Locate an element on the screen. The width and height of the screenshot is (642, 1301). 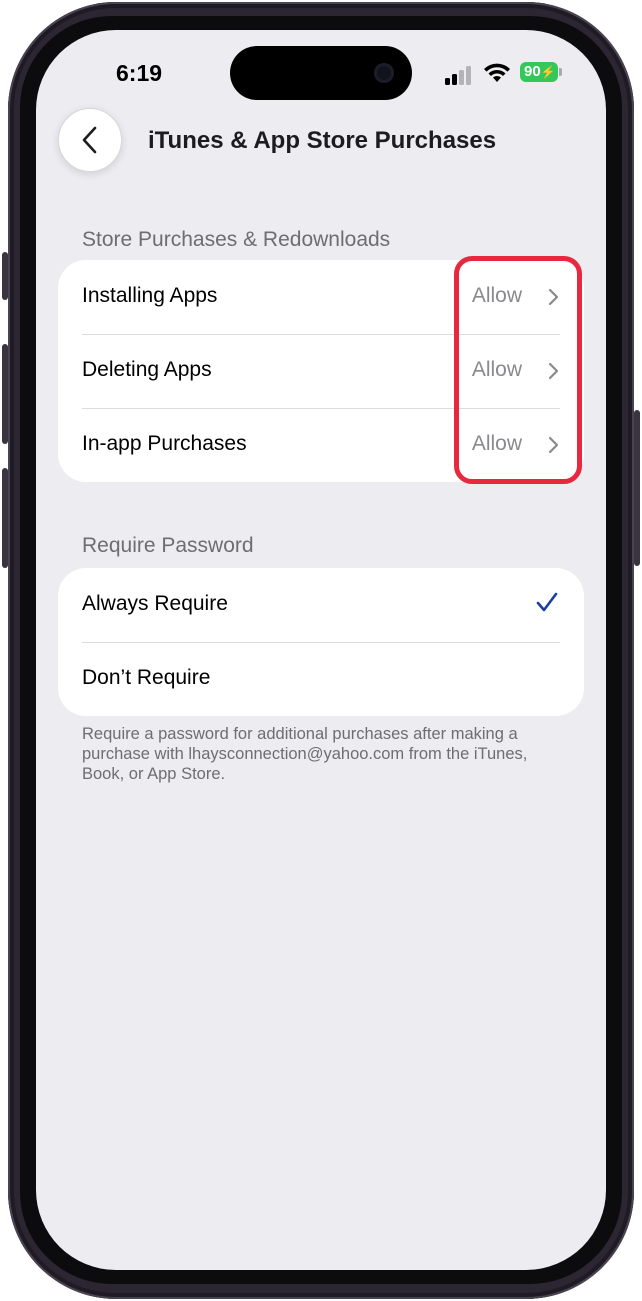
row-label: Deleting Apps is located at coordinates (147, 369).